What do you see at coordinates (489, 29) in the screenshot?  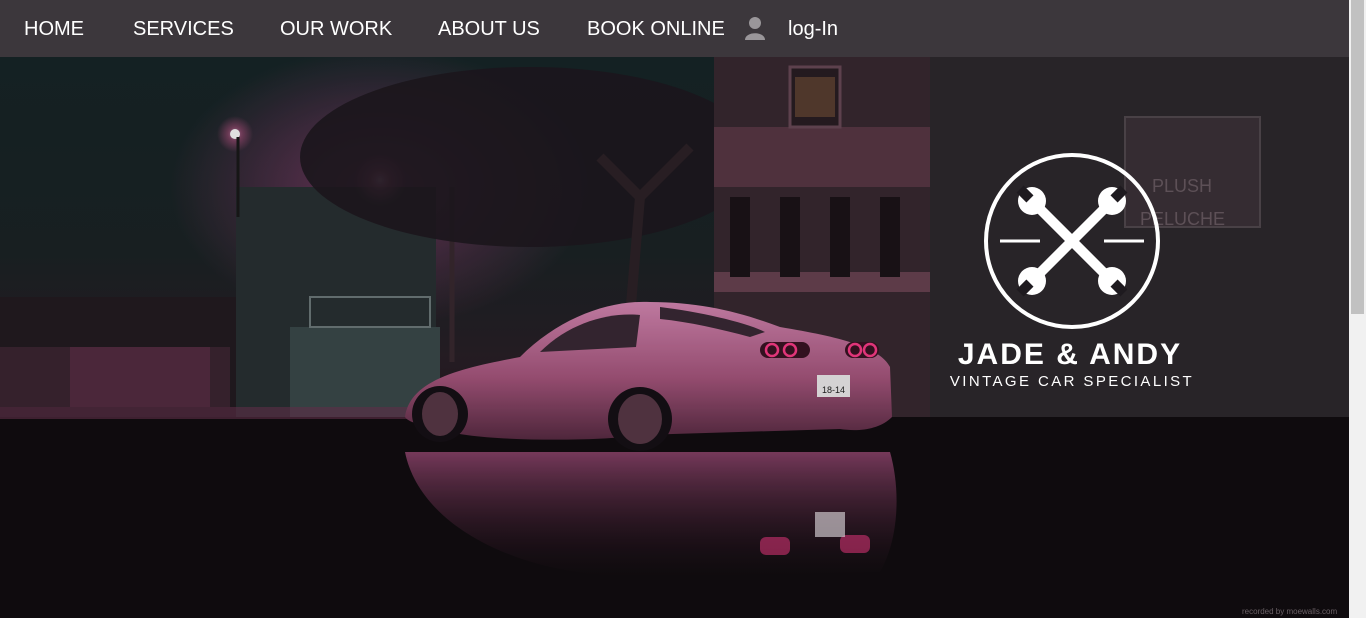 I see `nav-about-us-link: ABOUT US` at bounding box center [489, 29].